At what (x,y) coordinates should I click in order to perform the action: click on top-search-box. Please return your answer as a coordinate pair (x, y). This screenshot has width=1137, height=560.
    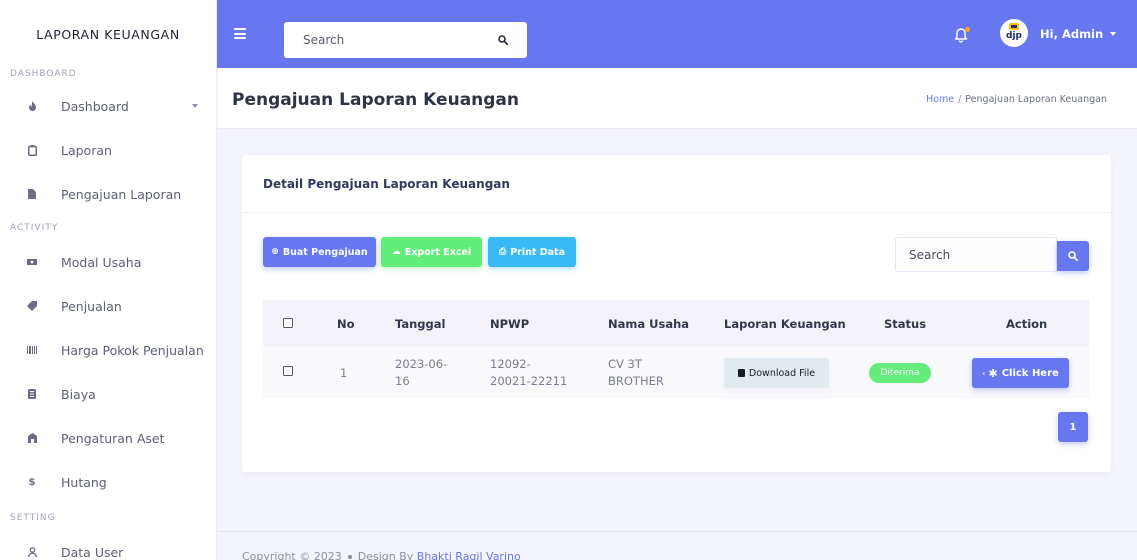
    Looking at the image, I should click on (405, 40).